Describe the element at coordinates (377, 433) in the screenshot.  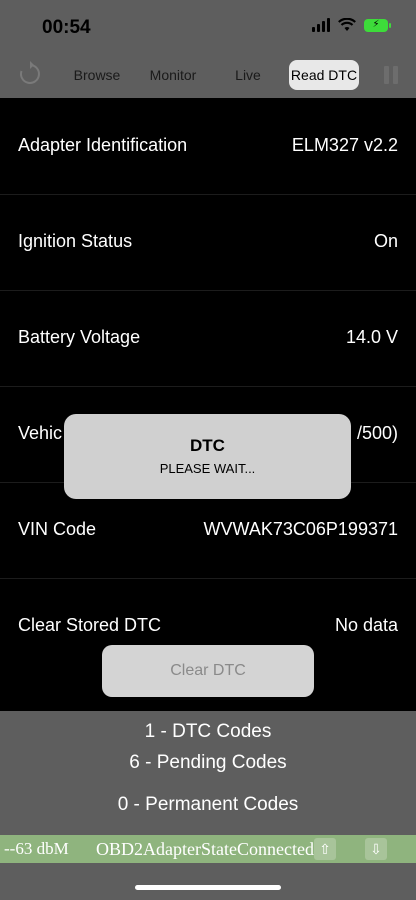
I see `row-value: /500)` at that location.